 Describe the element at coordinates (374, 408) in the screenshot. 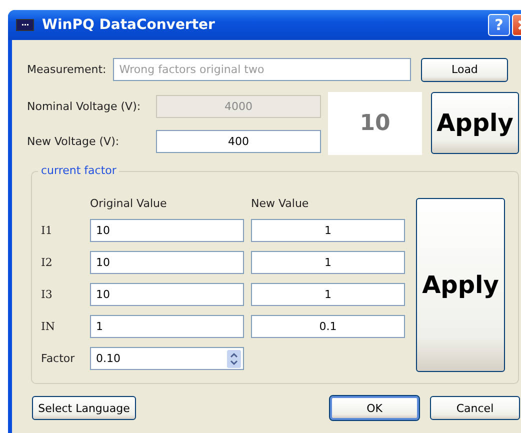

I see `dialog-button: OK` at that location.